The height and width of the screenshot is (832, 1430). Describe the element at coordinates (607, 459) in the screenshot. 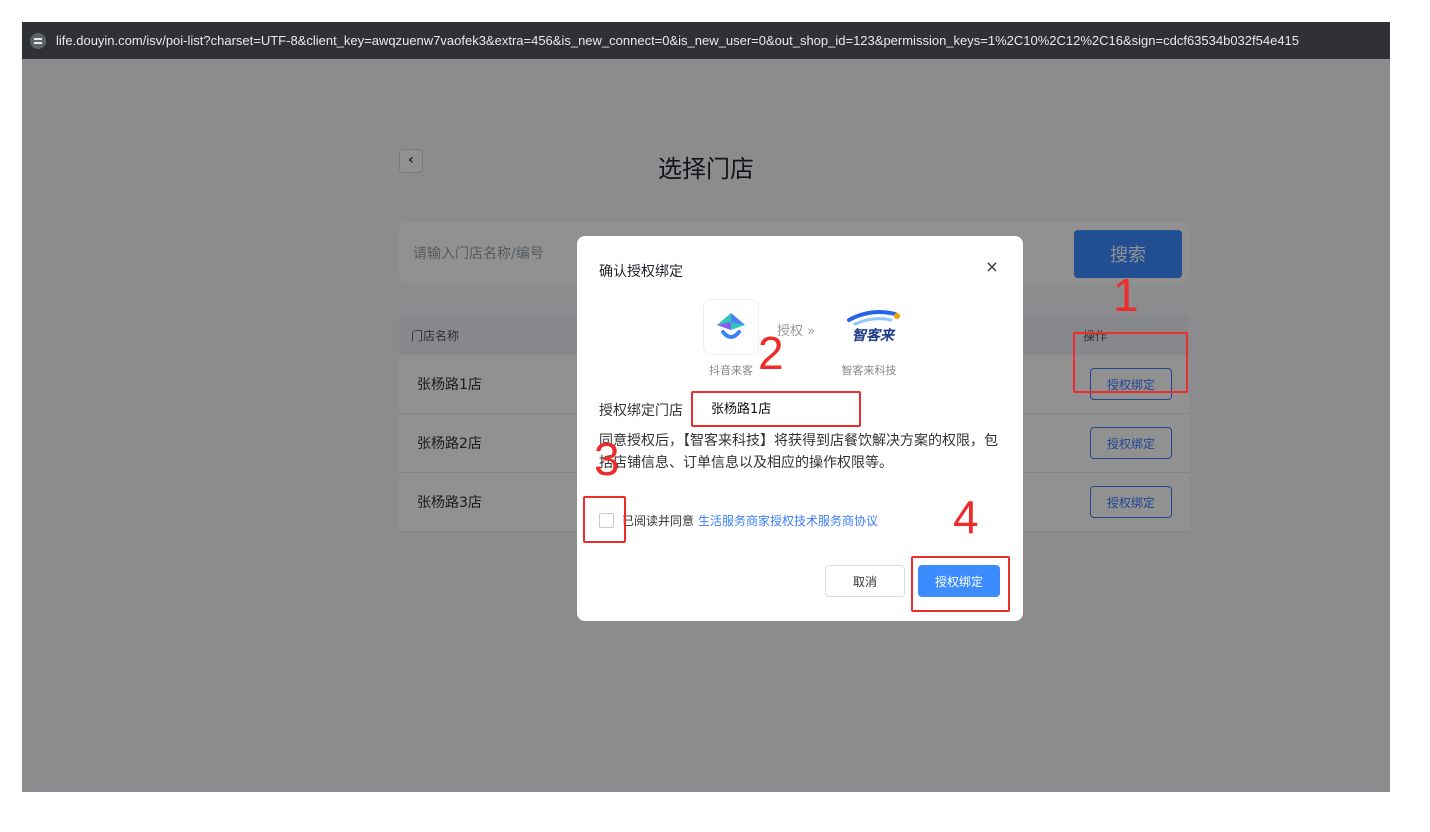

I see `annotation-number-3: 3` at that location.